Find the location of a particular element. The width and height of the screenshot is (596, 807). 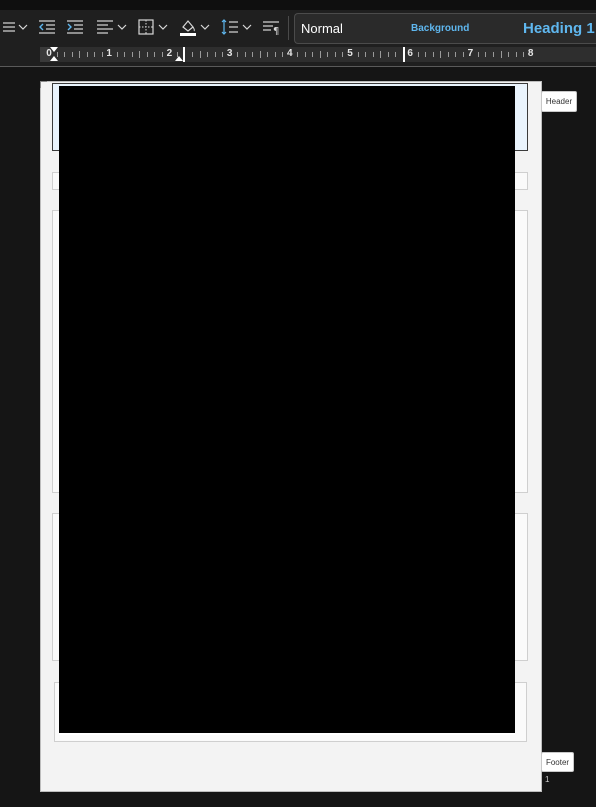

line-spacing-icon is located at coordinates (230, 27).